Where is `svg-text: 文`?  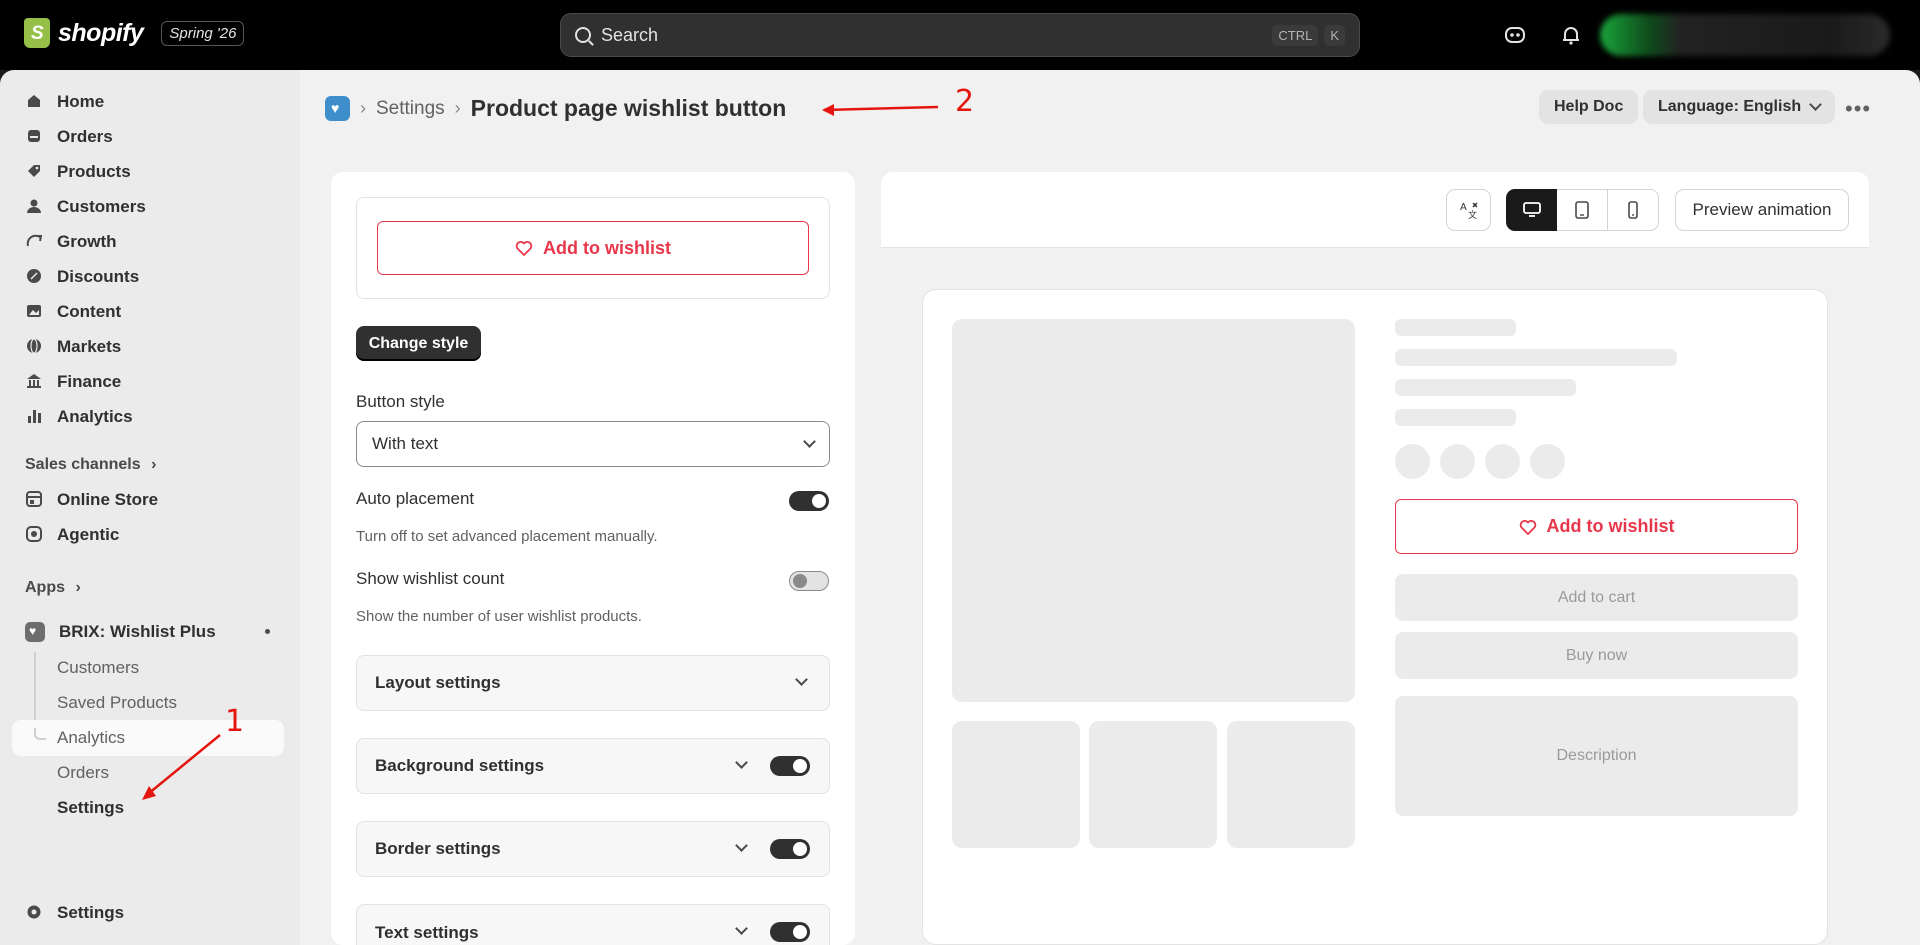 svg-text: 文 is located at coordinates (1472, 214).